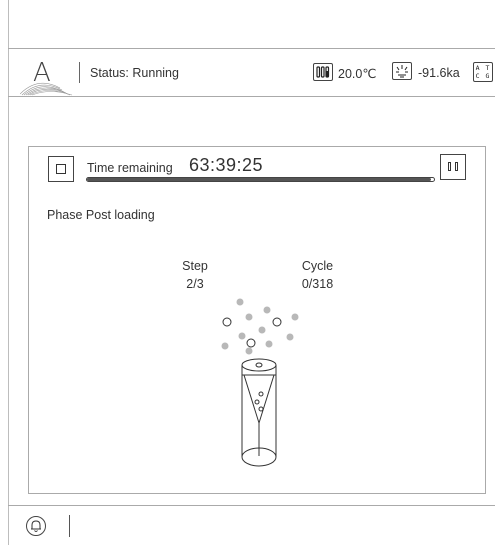 The height and width of the screenshot is (545, 495). I want to click on footer-bar, so click(251, 525).